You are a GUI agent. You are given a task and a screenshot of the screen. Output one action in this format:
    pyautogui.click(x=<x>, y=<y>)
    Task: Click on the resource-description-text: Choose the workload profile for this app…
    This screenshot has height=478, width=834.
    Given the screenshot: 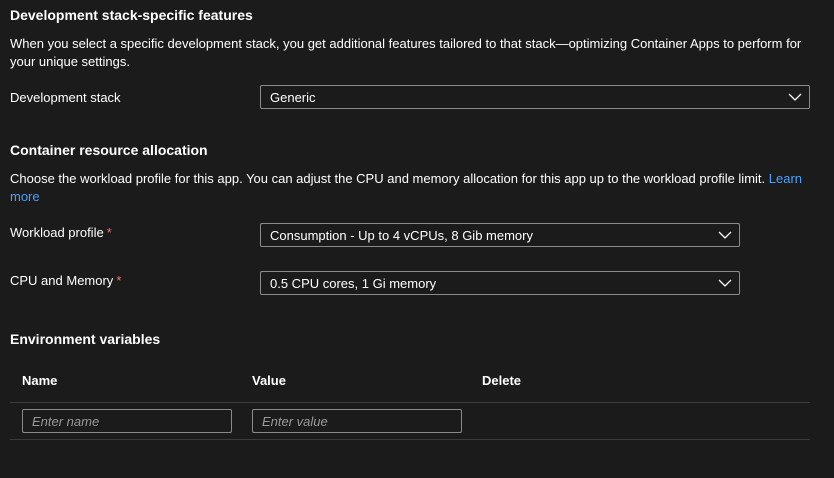 What is the action you would take?
    pyautogui.click(x=388, y=178)
    